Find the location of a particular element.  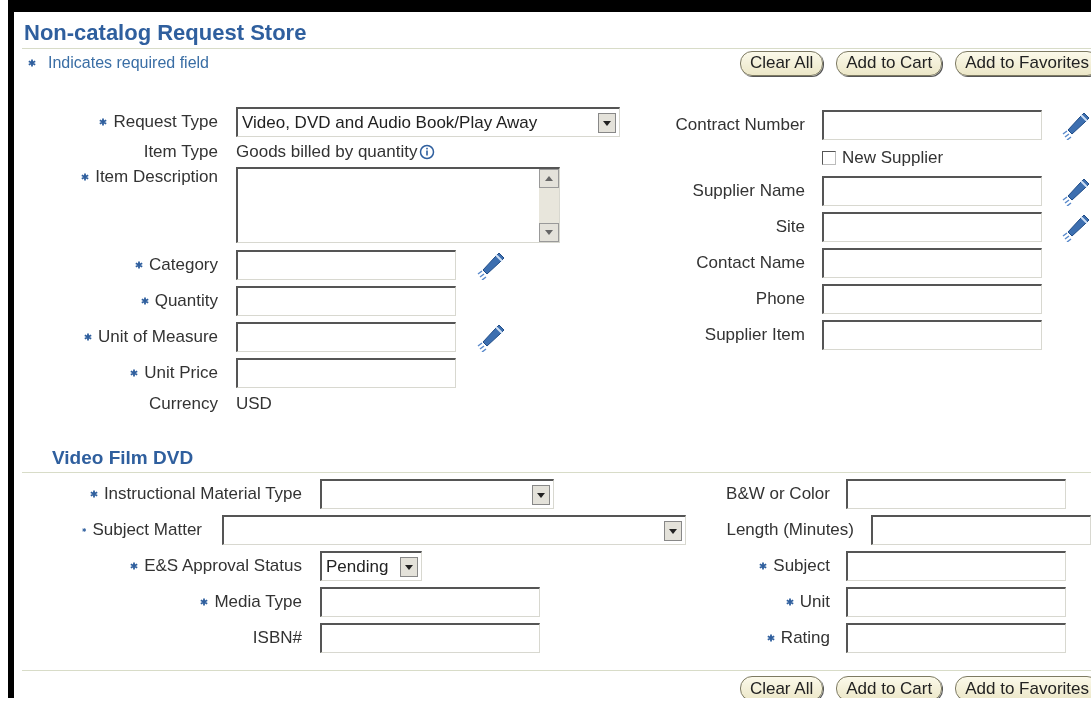

field-label: Contact Name is located at coordinates (750, 263).